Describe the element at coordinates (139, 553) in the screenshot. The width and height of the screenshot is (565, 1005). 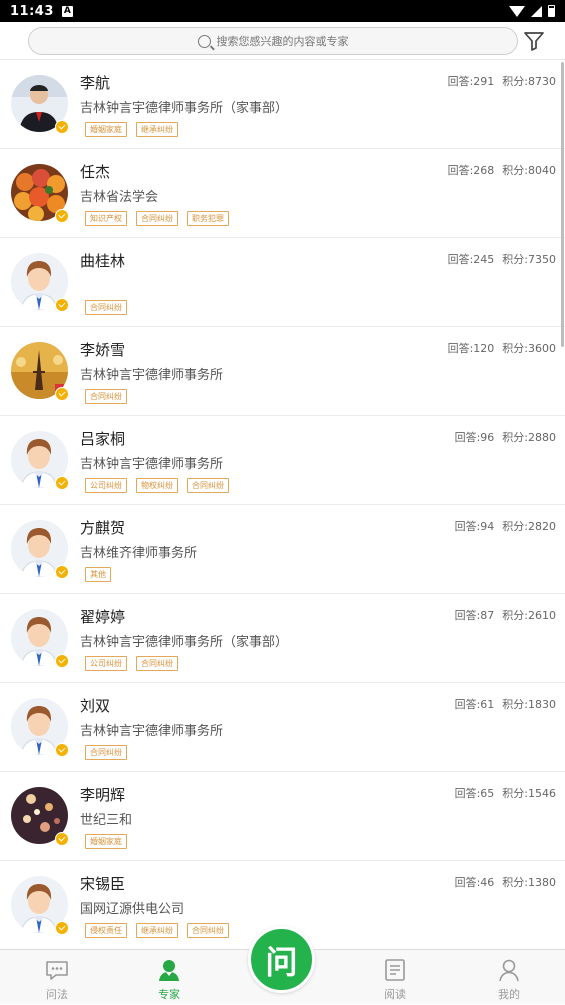
I see `expert-org: 吉林维齐律师事务所` at that location.